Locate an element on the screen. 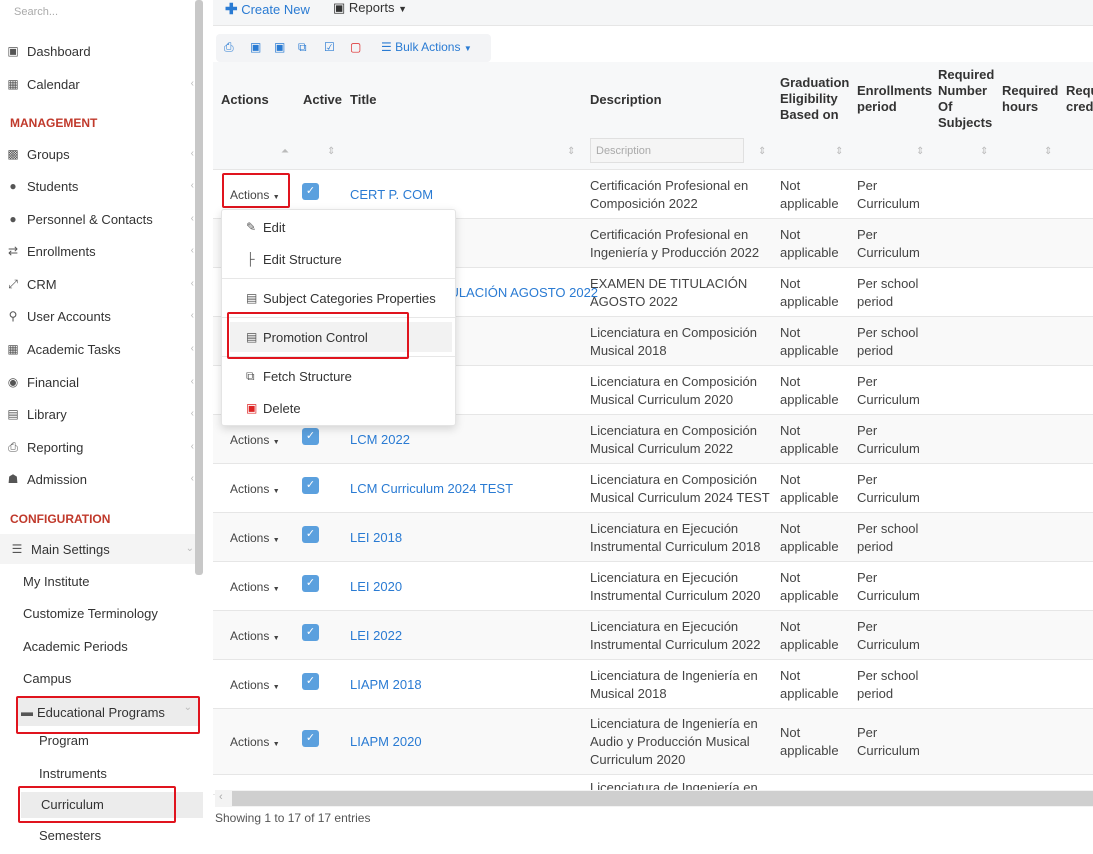  menu-item-subject-categories: ▤ Subject Categories Properties is located at coordinates (338, 298).